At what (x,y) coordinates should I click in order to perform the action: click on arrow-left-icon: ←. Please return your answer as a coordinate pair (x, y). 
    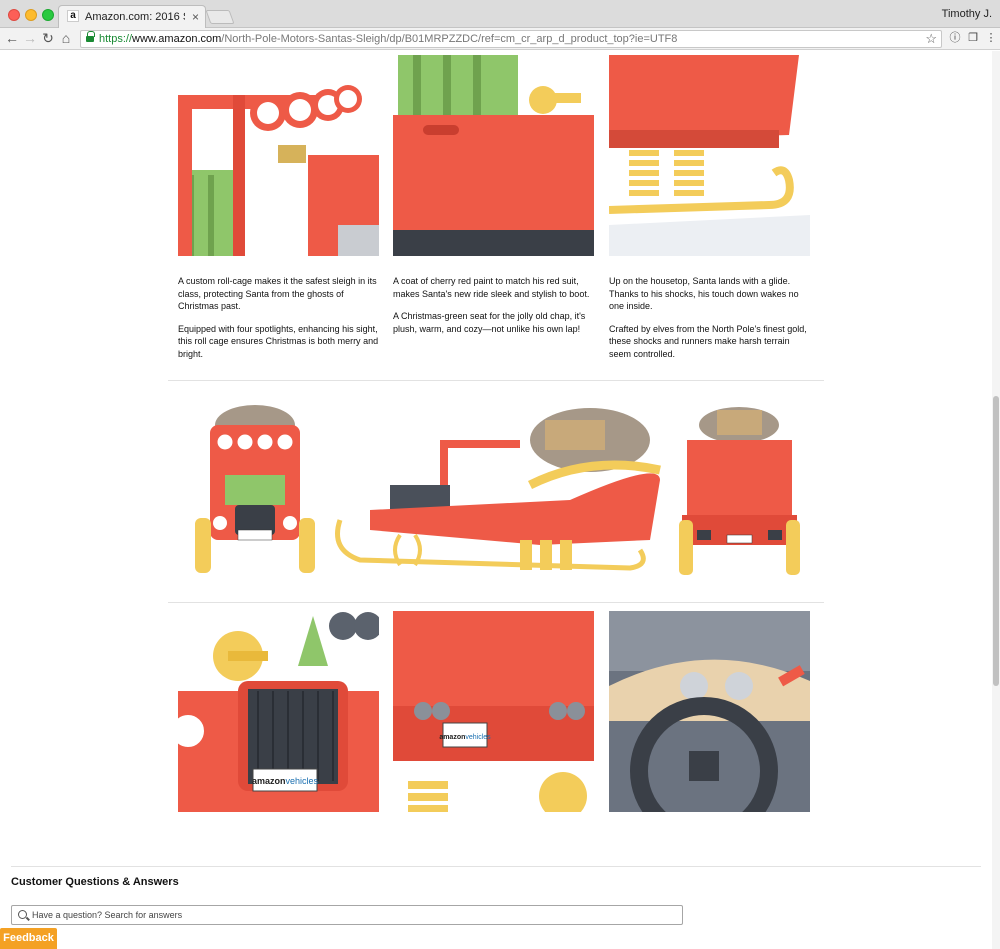
    Looking at the image, I should click on (12, 38).